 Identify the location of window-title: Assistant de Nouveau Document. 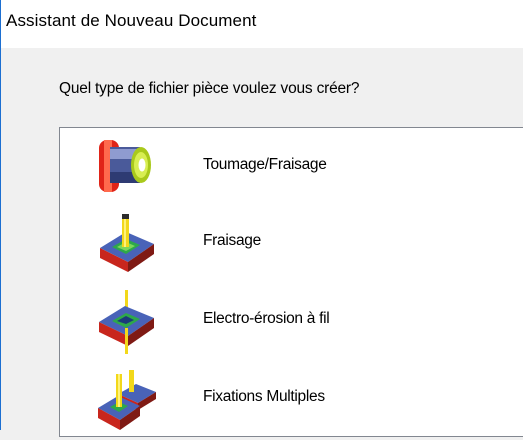
(131, 20).